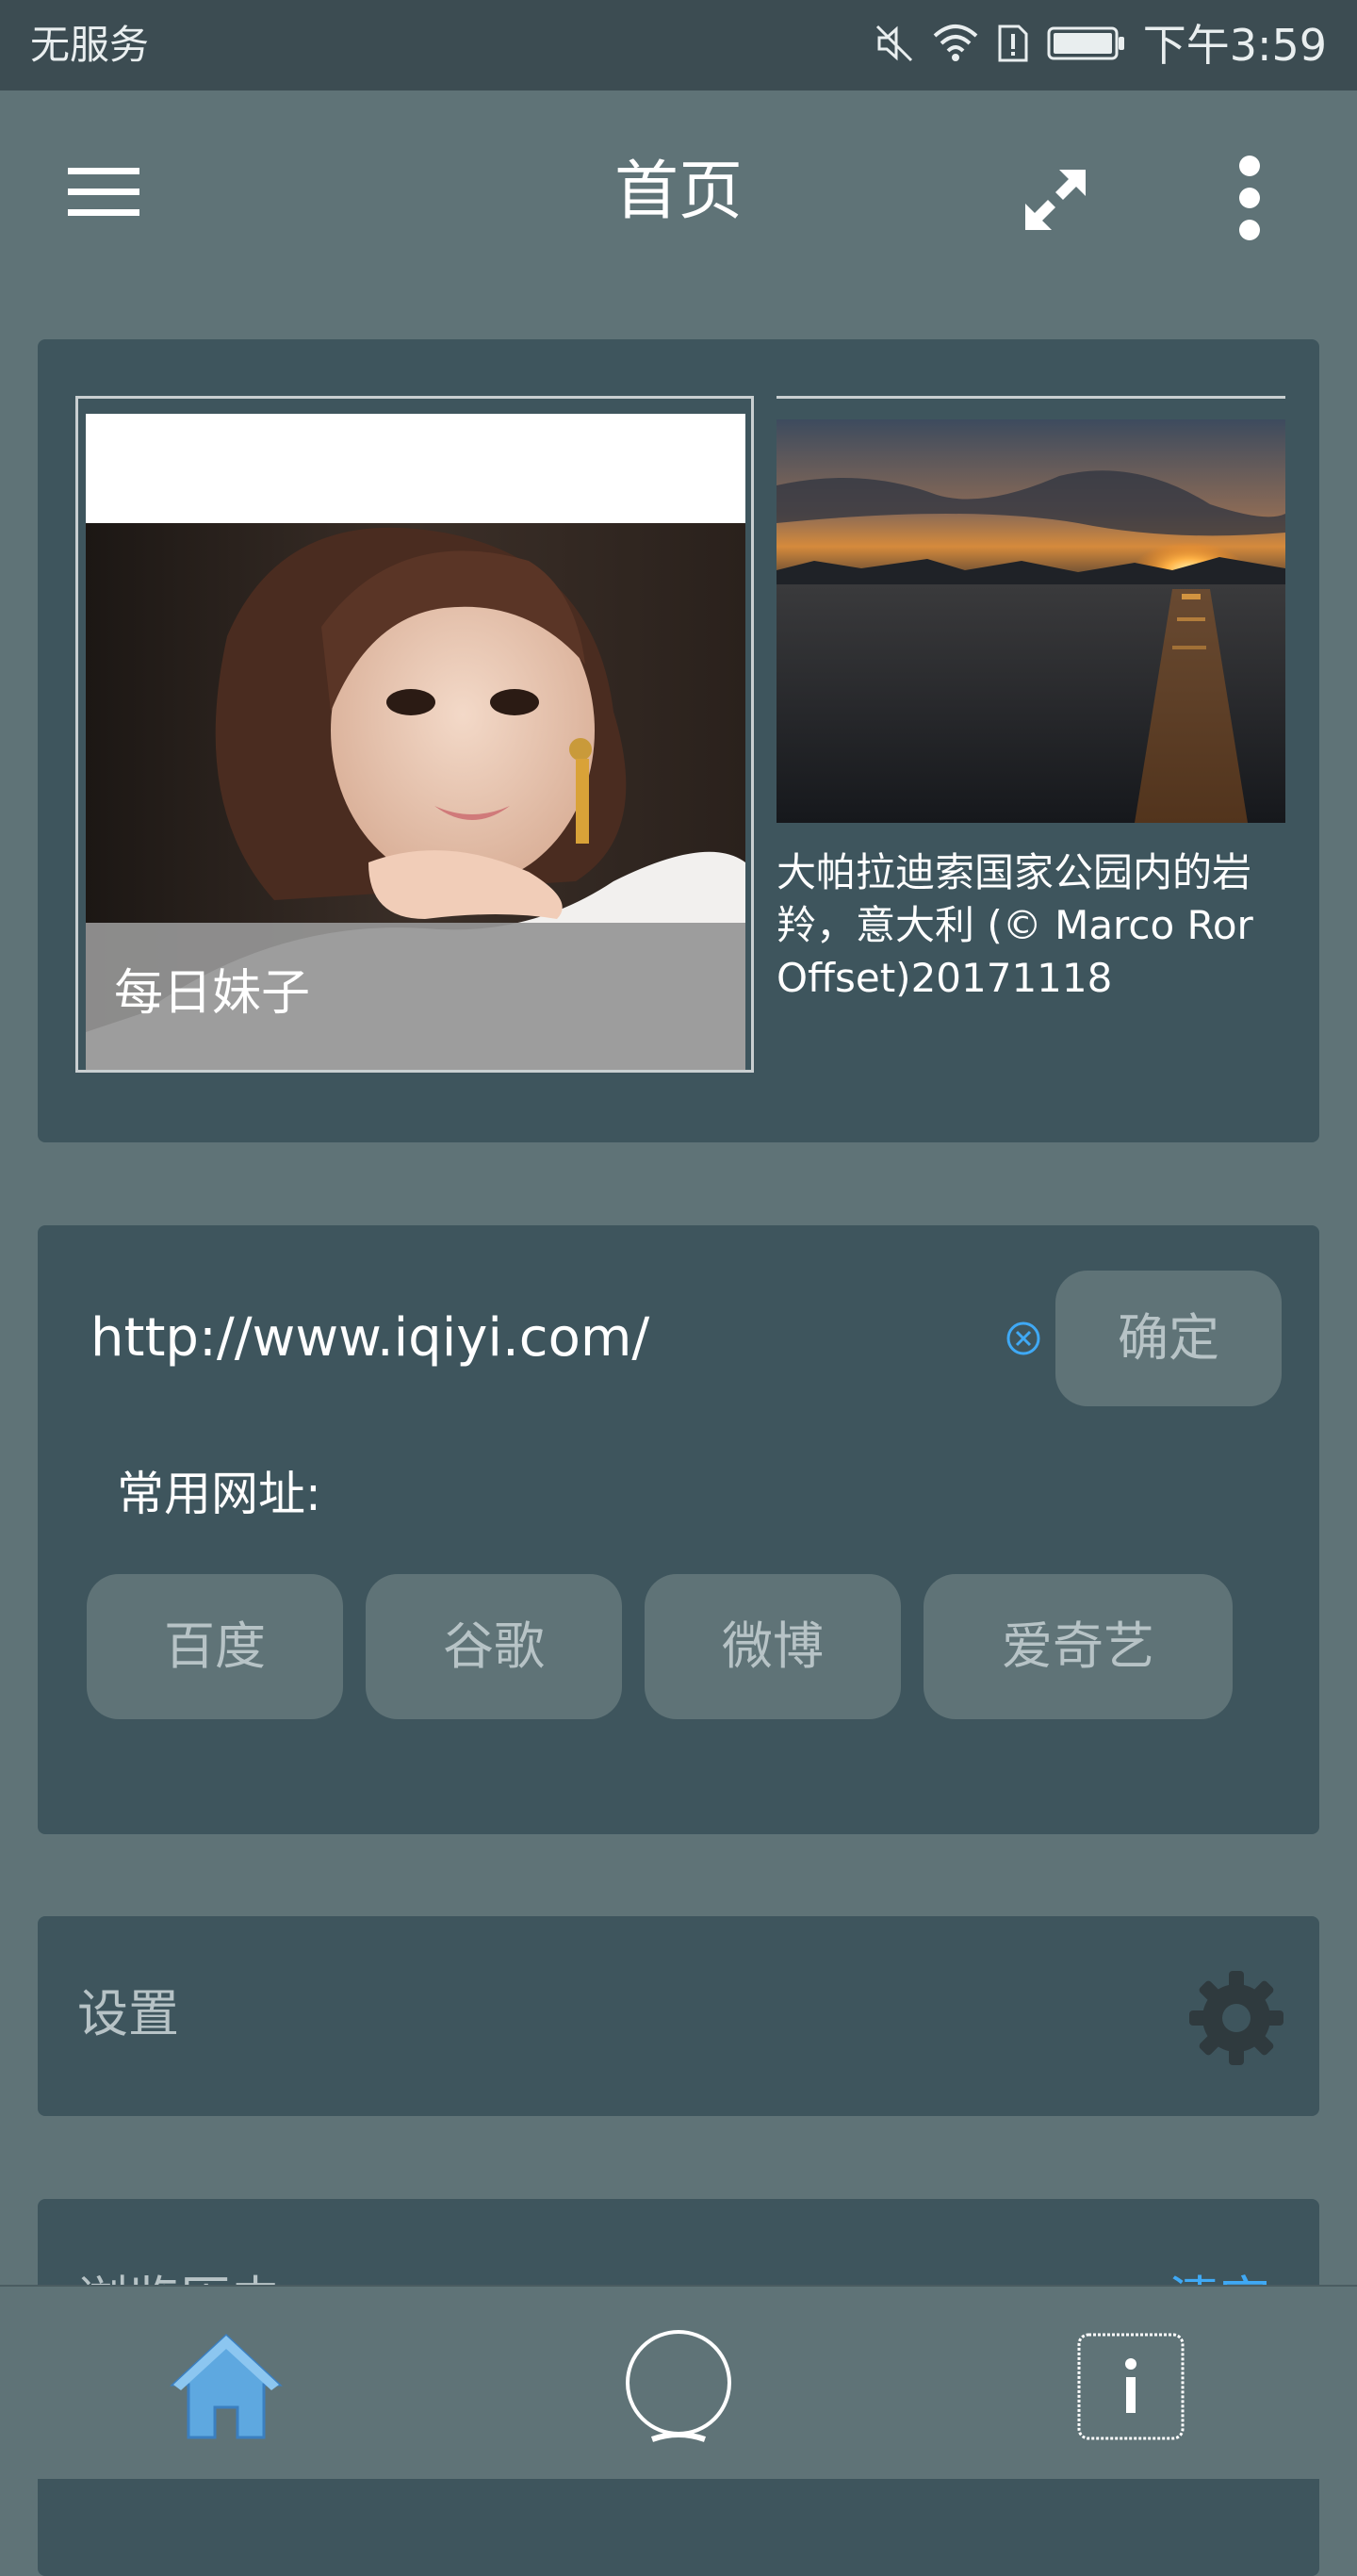  What do you see at coordinates (1168, 1338) in the screenshot?
I see `confirm-button: 确定` at bounding box center [1168, 1338].